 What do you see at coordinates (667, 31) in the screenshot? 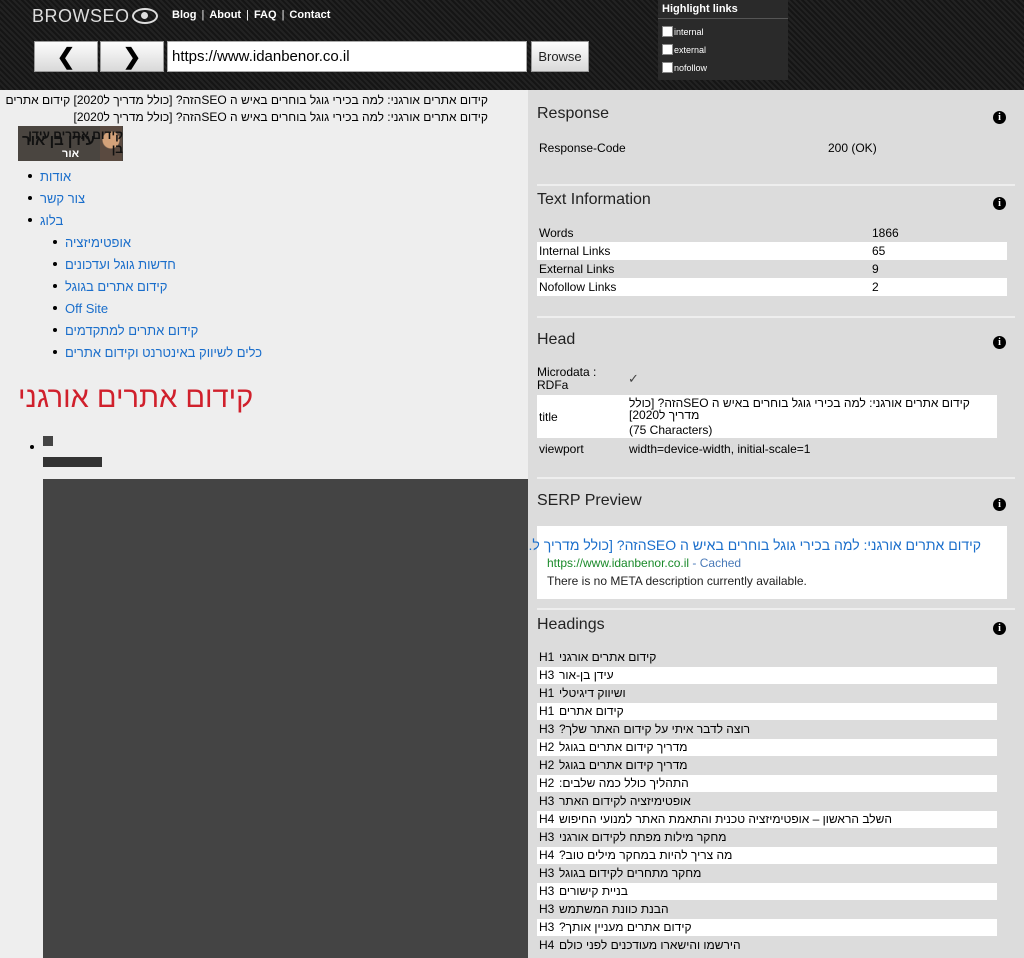
I see `internal-checkbox` at bounding box center [667, 31].